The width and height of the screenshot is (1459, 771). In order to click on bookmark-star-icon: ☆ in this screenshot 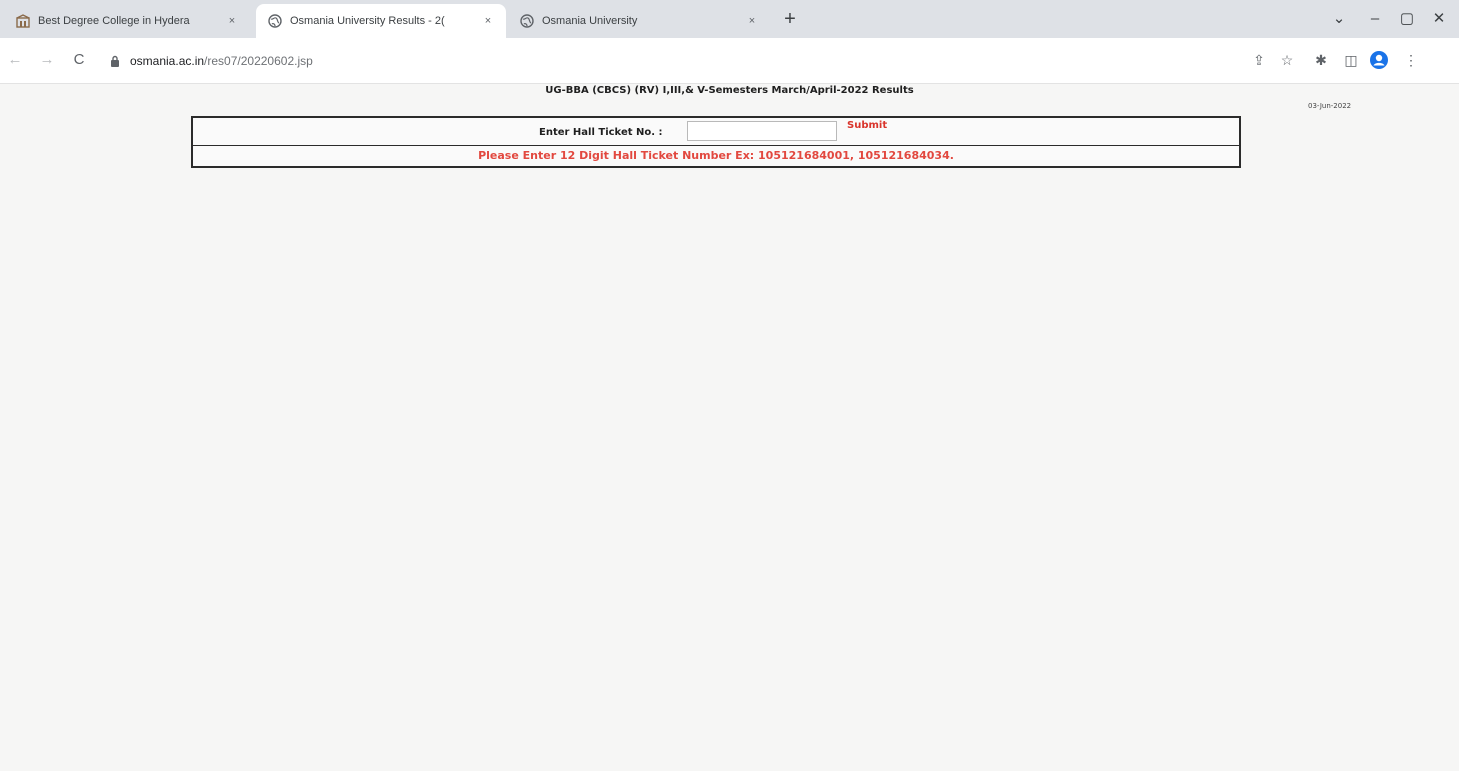, I will do `click(1287, 60)`.